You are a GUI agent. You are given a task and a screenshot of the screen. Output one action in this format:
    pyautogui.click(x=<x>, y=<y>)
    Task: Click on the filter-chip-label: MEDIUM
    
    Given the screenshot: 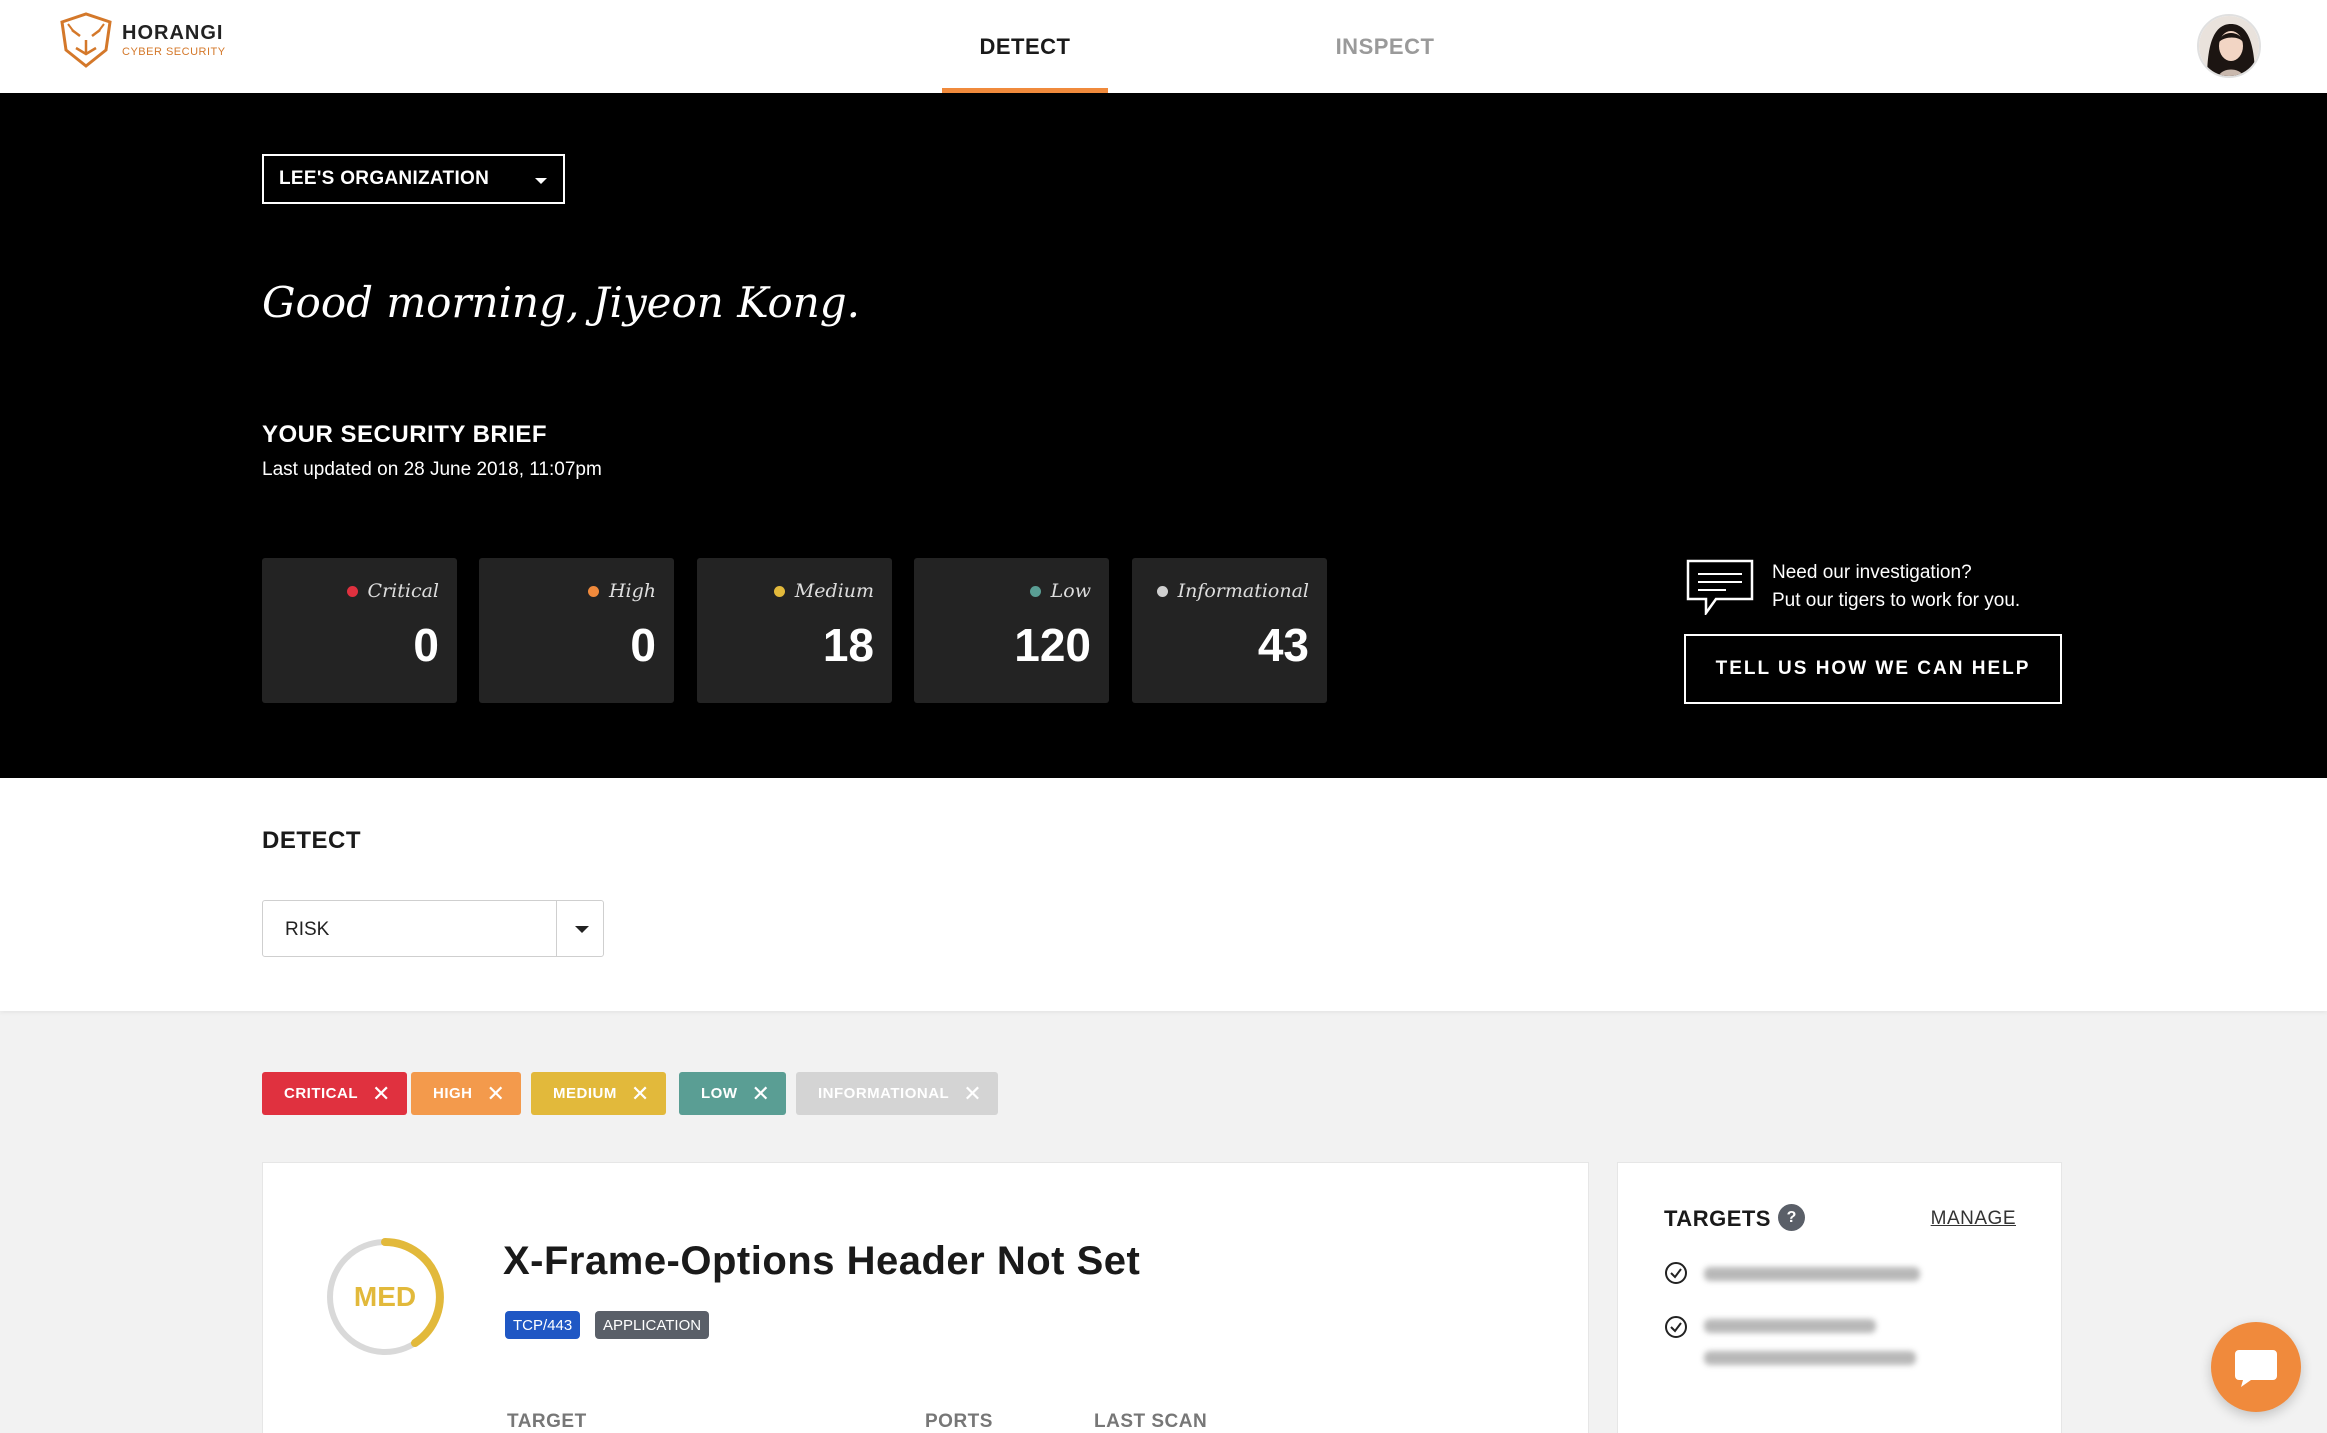 What is the action you would take?
    pyautogui.click(x=585, y=1093)
    